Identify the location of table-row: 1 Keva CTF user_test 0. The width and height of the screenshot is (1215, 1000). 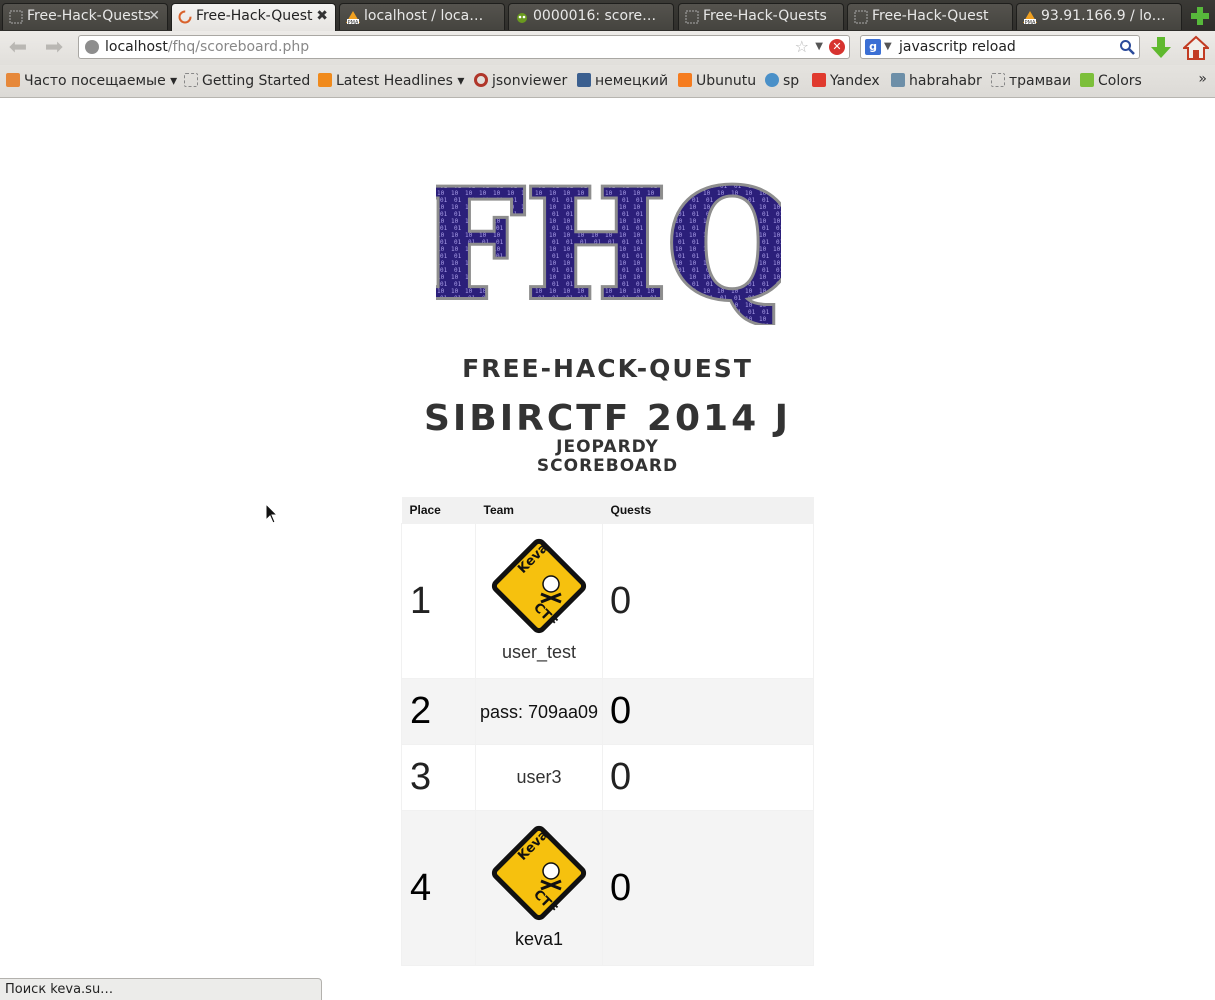
(607, 601).